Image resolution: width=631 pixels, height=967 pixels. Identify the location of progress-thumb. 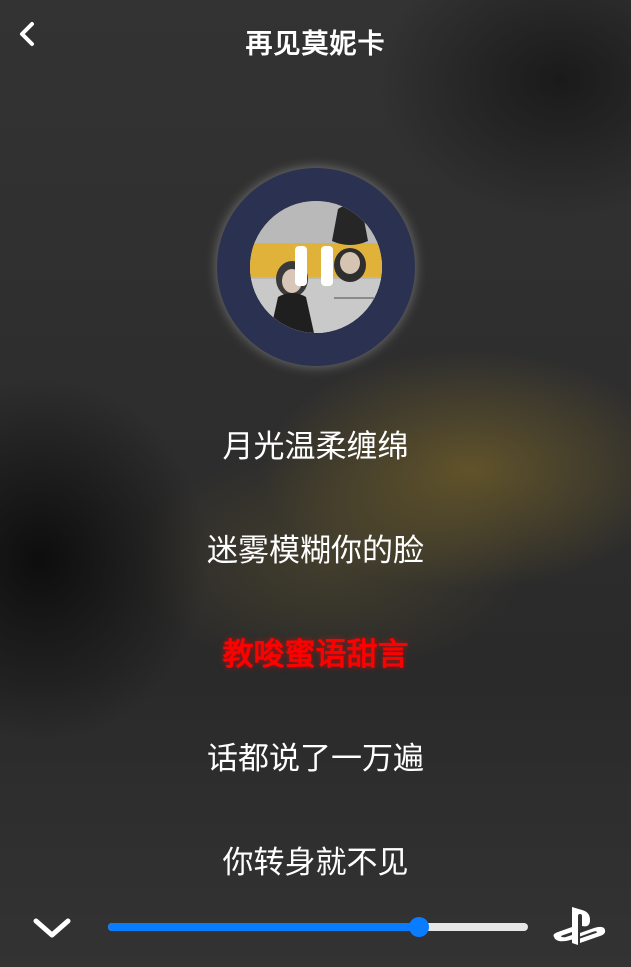
(419, 927).